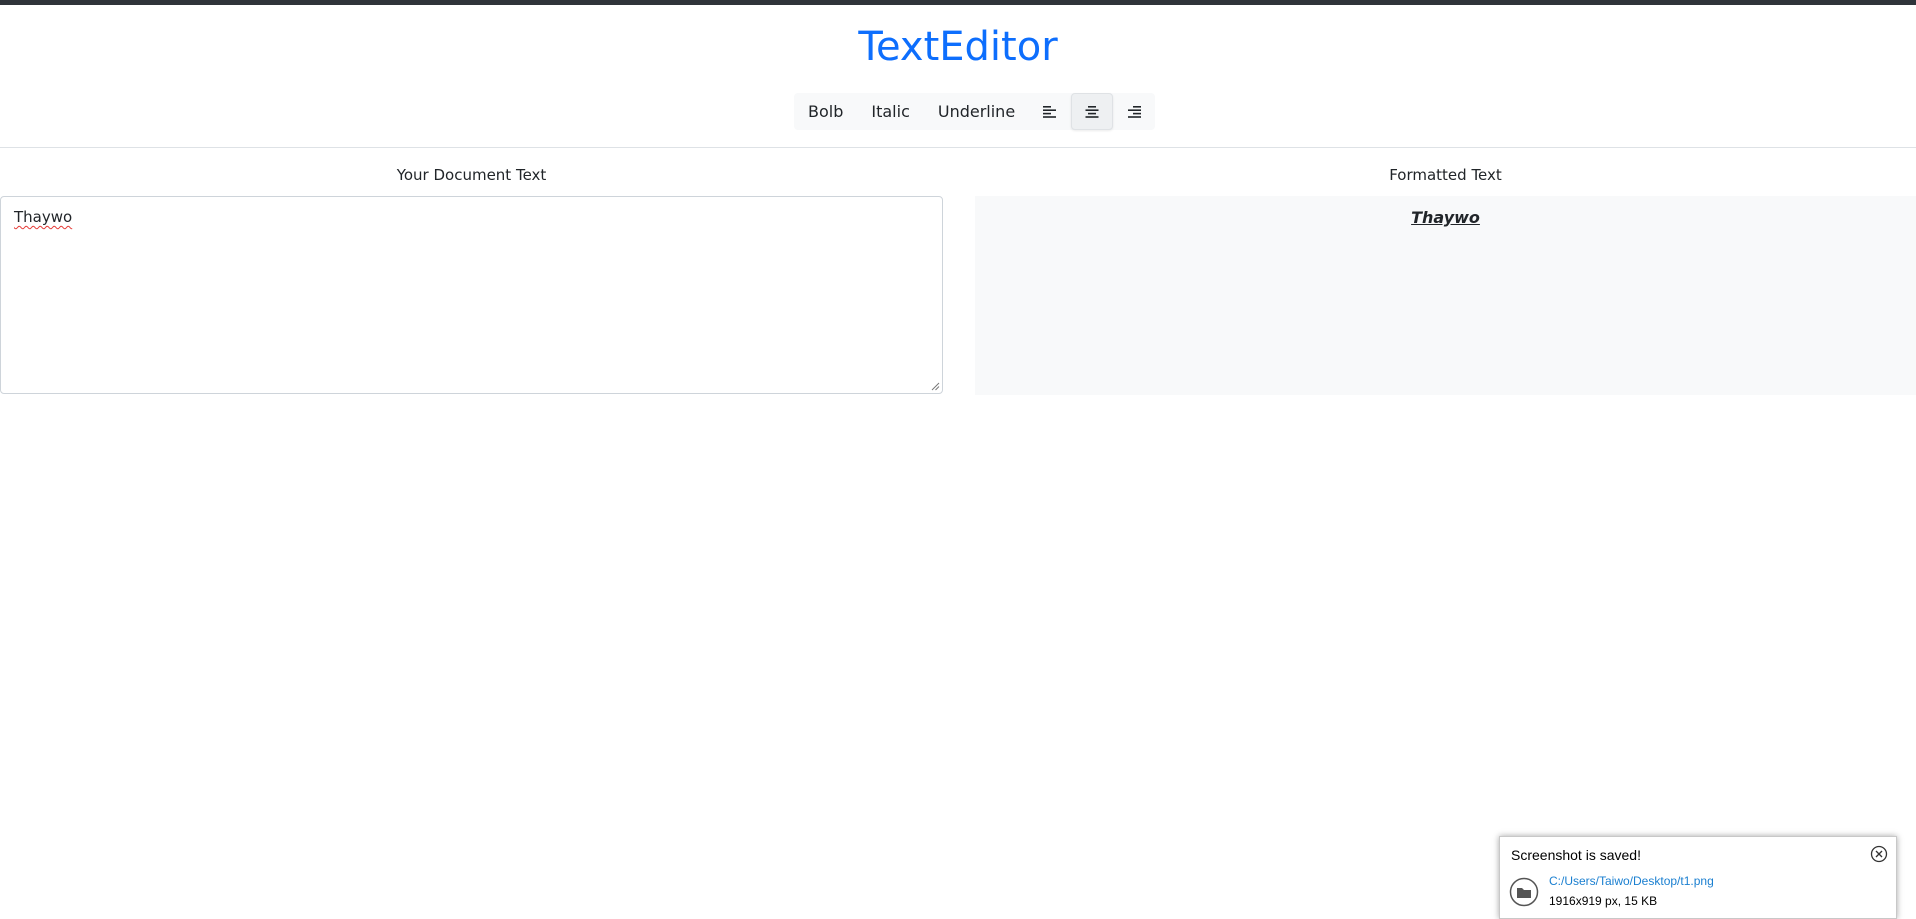 The image size is (1916, 919). Describe the element at coordinates (958, 2) in the screenshot. I see `browser-top-strip` at that location.